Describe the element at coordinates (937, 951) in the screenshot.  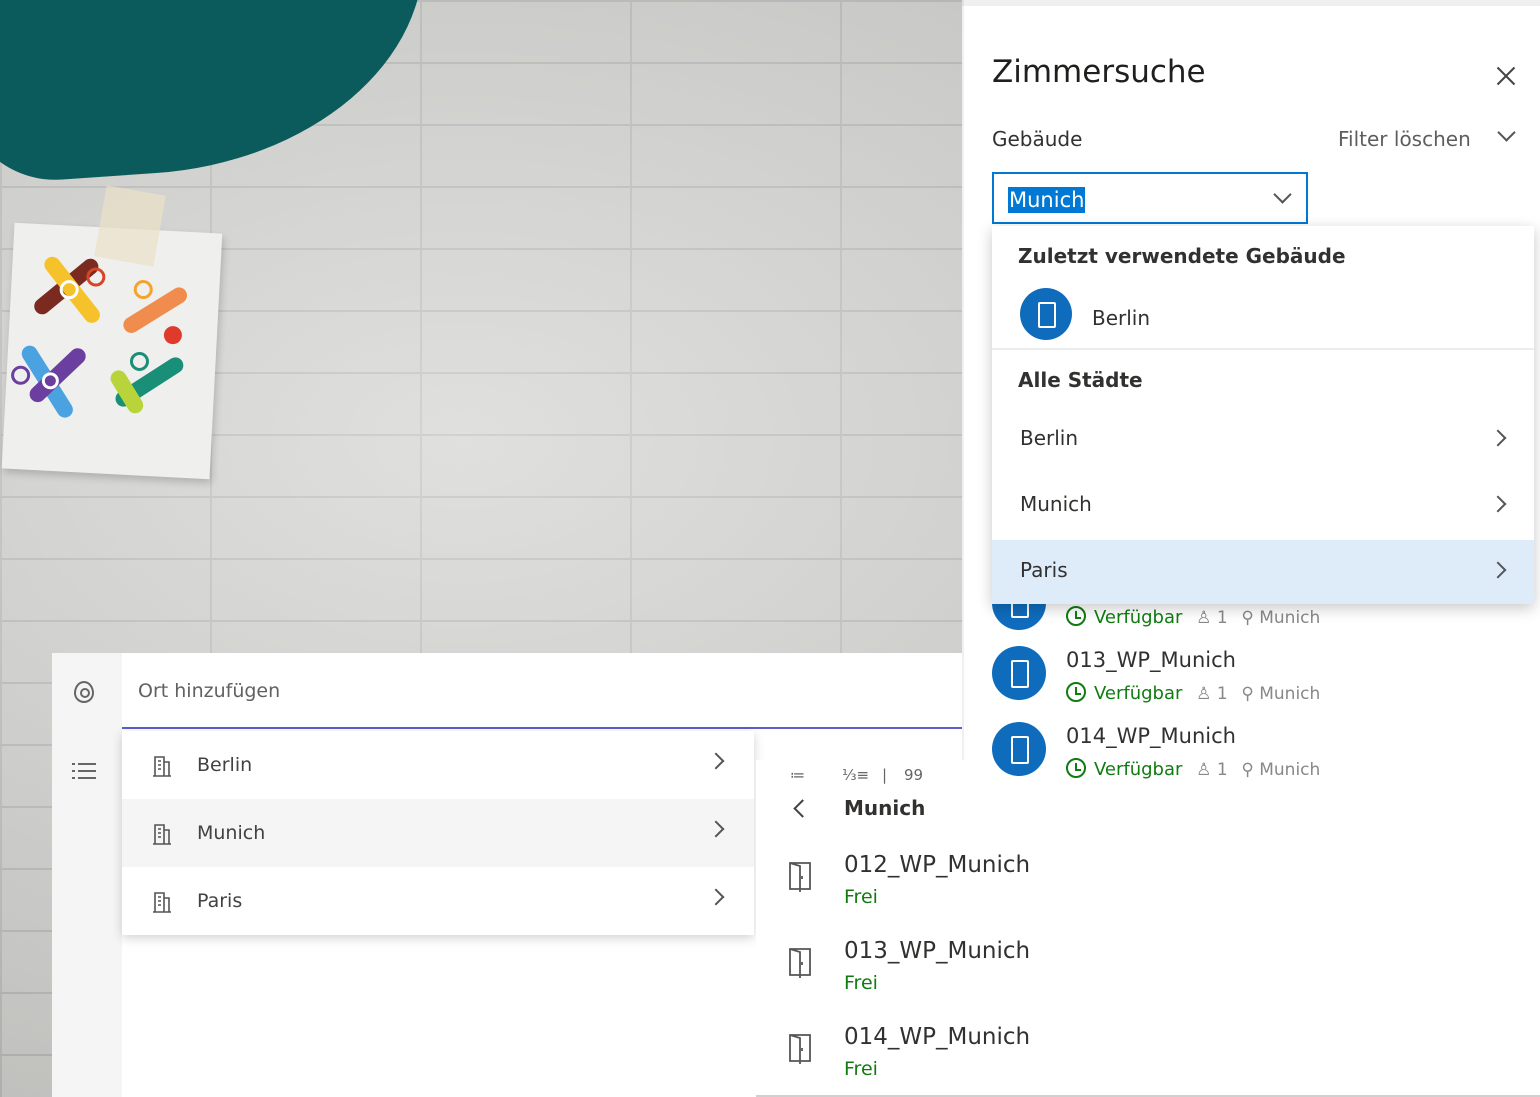
I see `room-name: 013_WP_Munich` at that location.